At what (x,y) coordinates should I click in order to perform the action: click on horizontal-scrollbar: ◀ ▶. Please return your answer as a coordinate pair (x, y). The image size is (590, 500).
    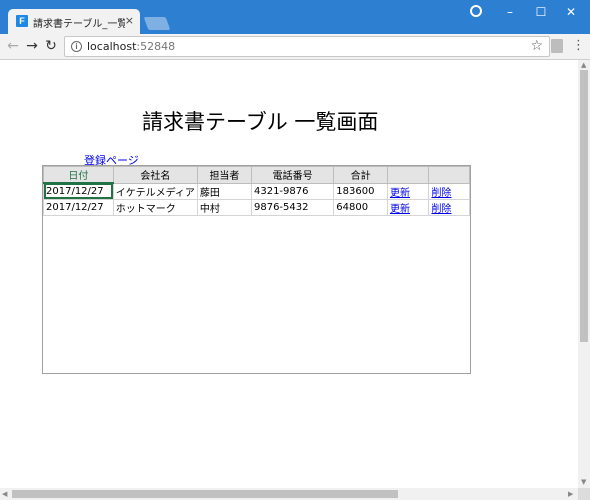
    Looking at the image, I should click on (289, 494).